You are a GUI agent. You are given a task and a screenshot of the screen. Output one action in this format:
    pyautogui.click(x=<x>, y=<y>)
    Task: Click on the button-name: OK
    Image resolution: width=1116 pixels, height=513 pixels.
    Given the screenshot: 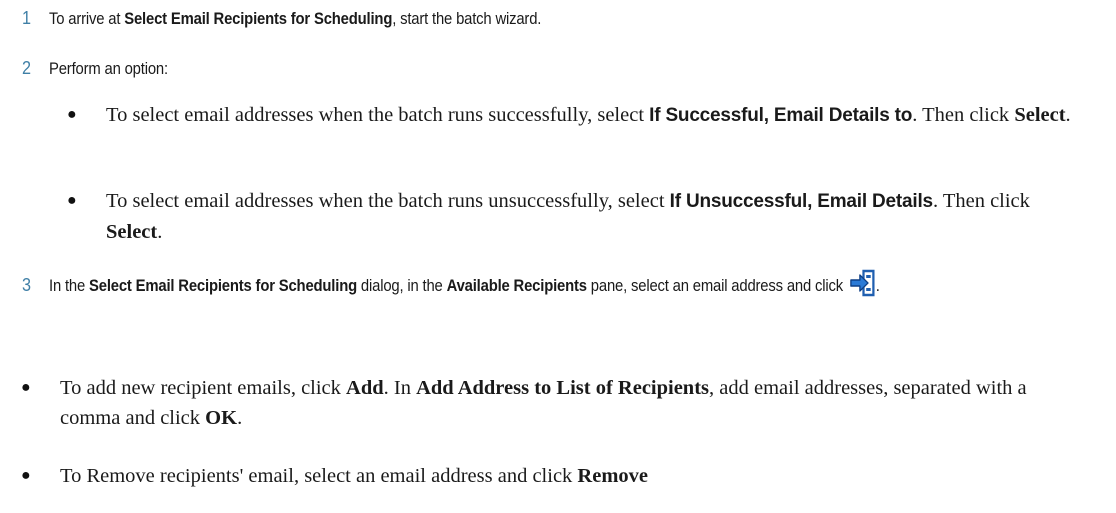 What is the action you would take?
    pyautogui.click(x=221, y=418)
    